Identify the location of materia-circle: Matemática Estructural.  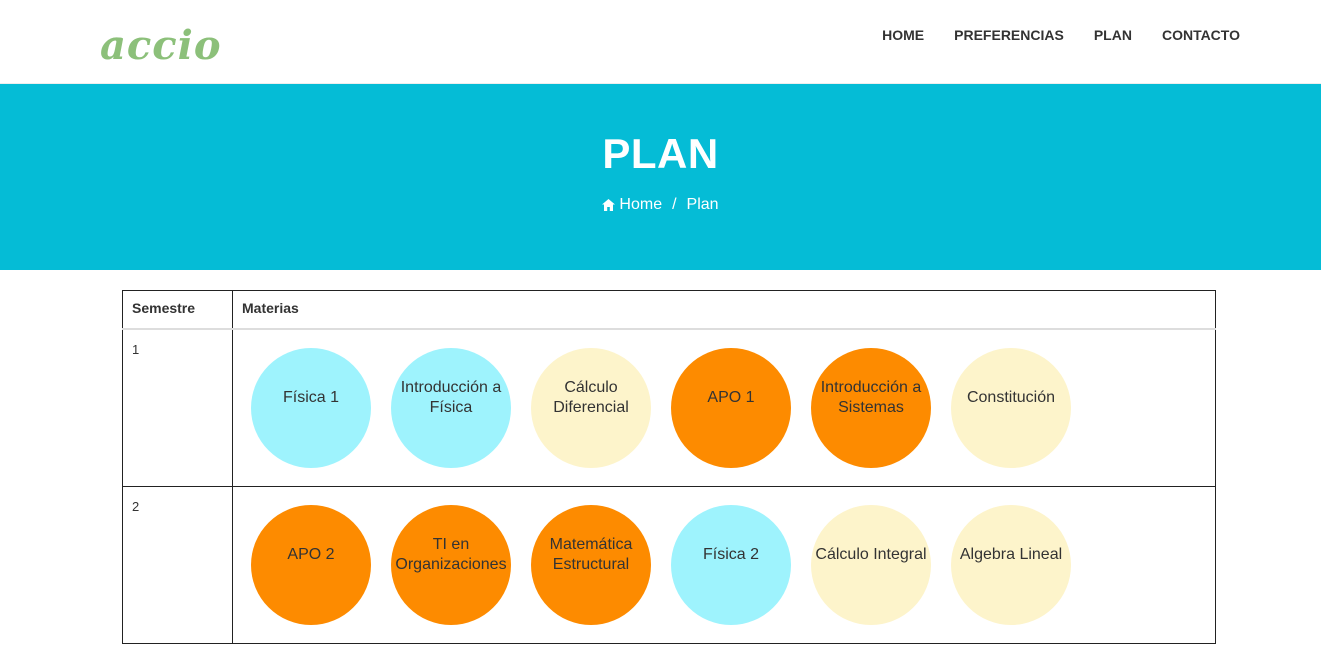
(591, 564).